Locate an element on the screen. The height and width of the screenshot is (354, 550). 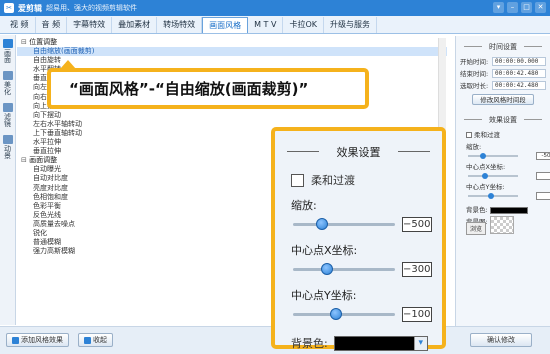
scale-mini-value: -500 is located at coordinates (543, 156).